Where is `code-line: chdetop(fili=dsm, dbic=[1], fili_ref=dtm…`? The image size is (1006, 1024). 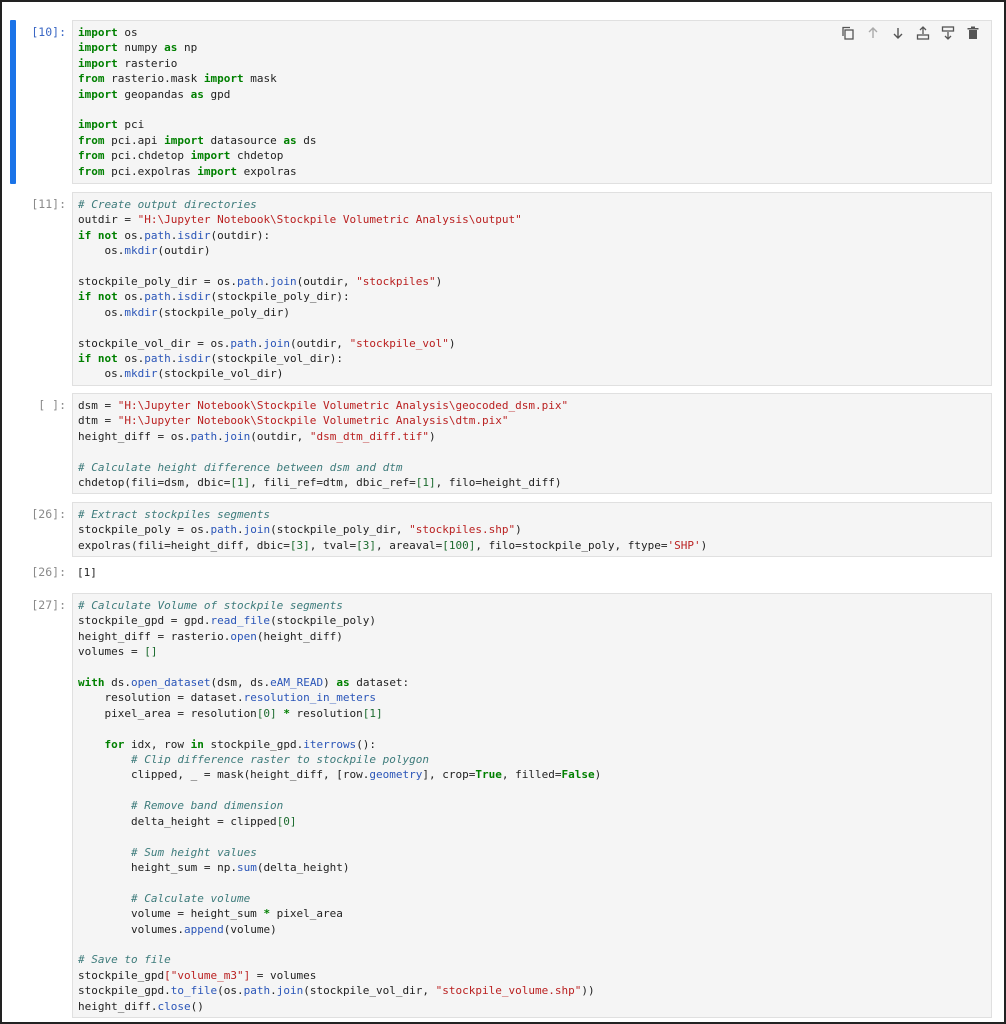 code-line: chdetop(fili=dsm, dbic=[1], fili_ref=dtm… is located at coordinates (320, 482).